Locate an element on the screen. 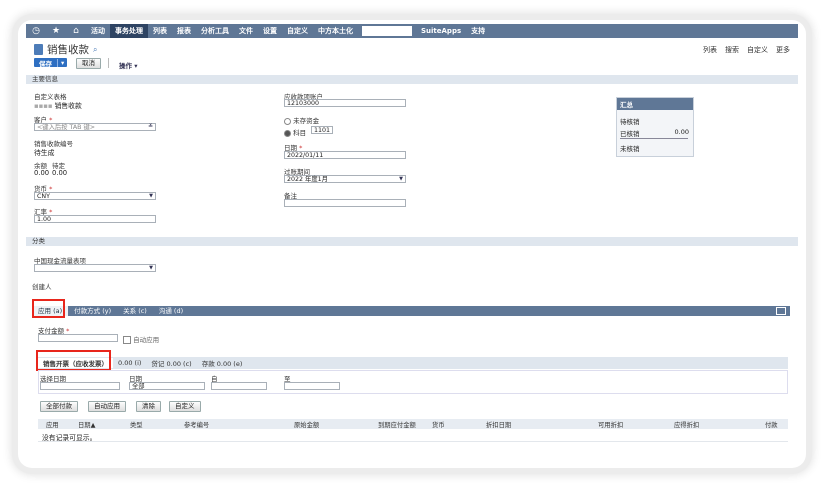  nav-transactions: 事务处理 is located at coordinates (129, 31).